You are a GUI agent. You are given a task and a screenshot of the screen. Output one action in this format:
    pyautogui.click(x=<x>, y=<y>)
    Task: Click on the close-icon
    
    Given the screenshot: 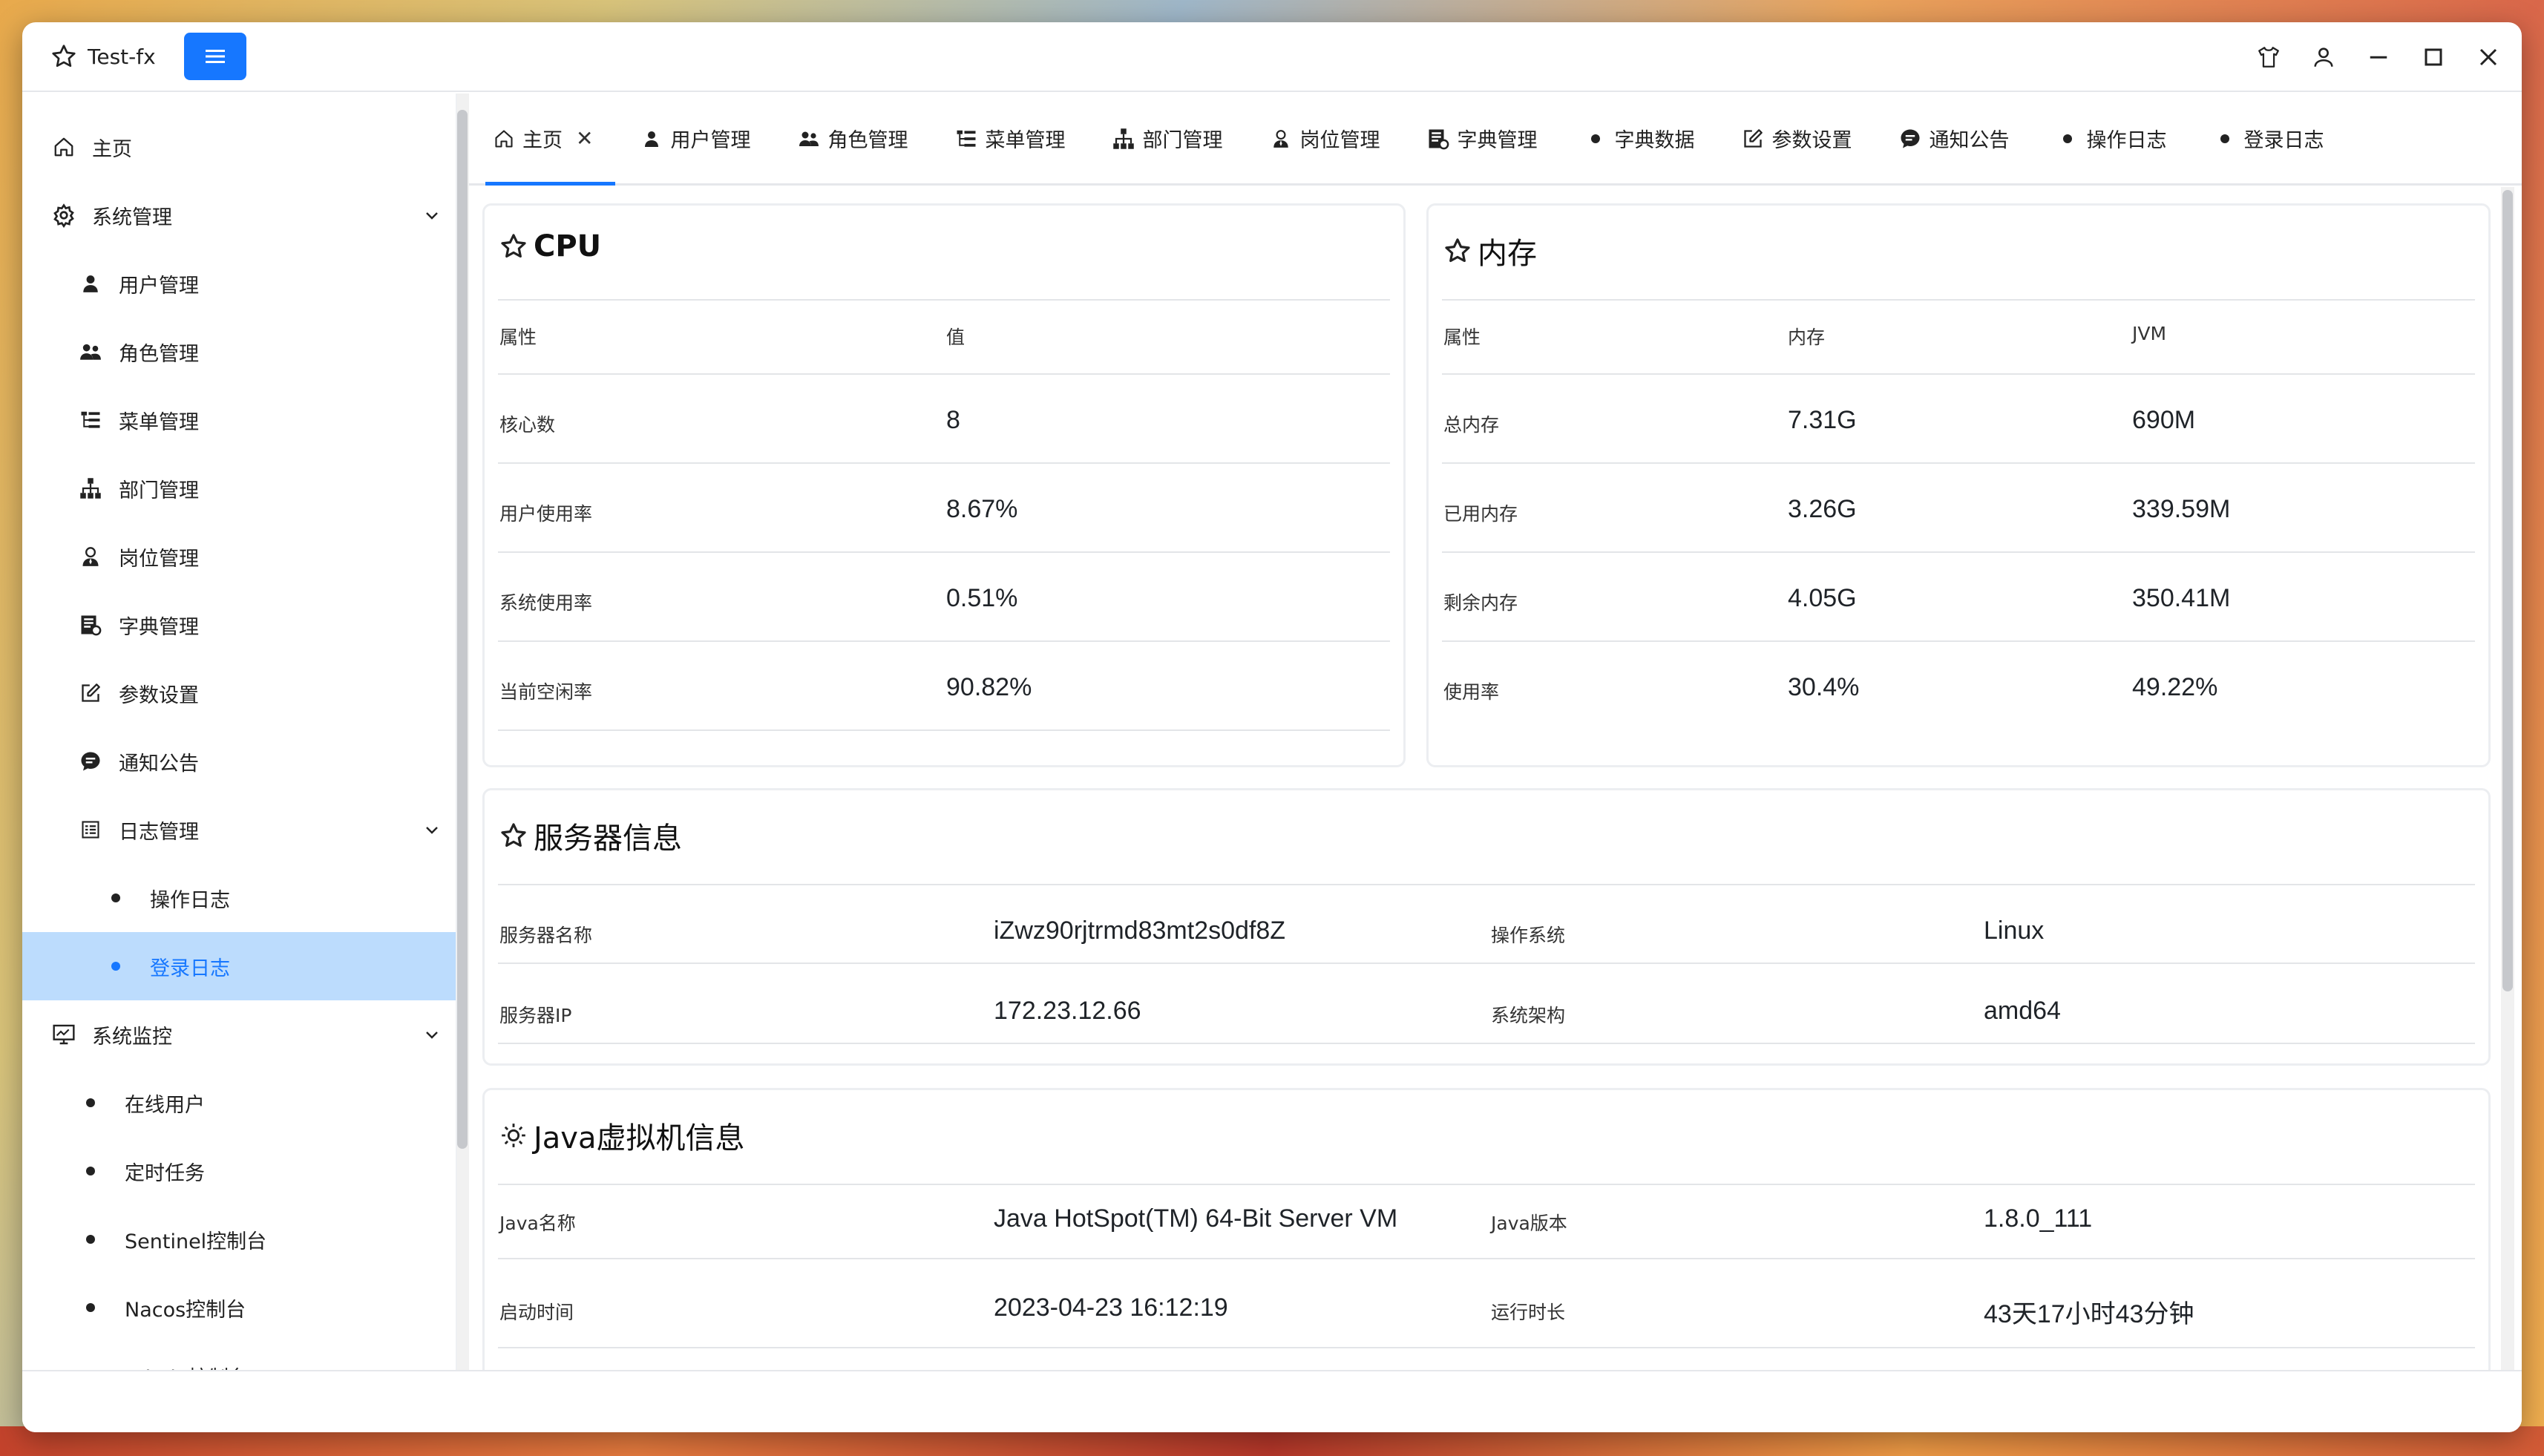 What is the action you would take?
    pyautogui.click(x=2488, y=57)
    